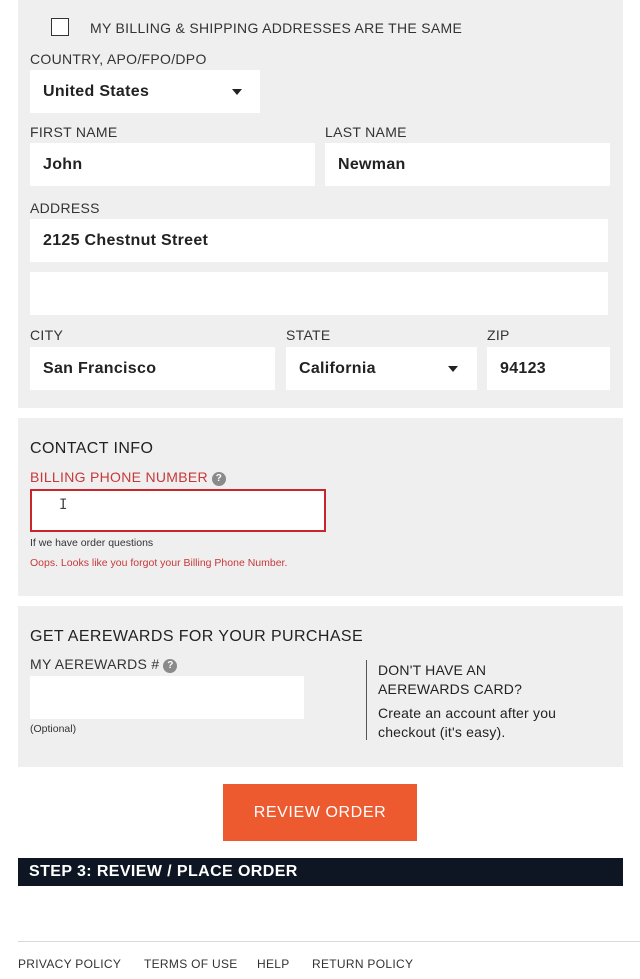  Describe the element at coordinates (53, 729) in the screenshot. I see `aerewards-optional-note: (Optional)` at that location.